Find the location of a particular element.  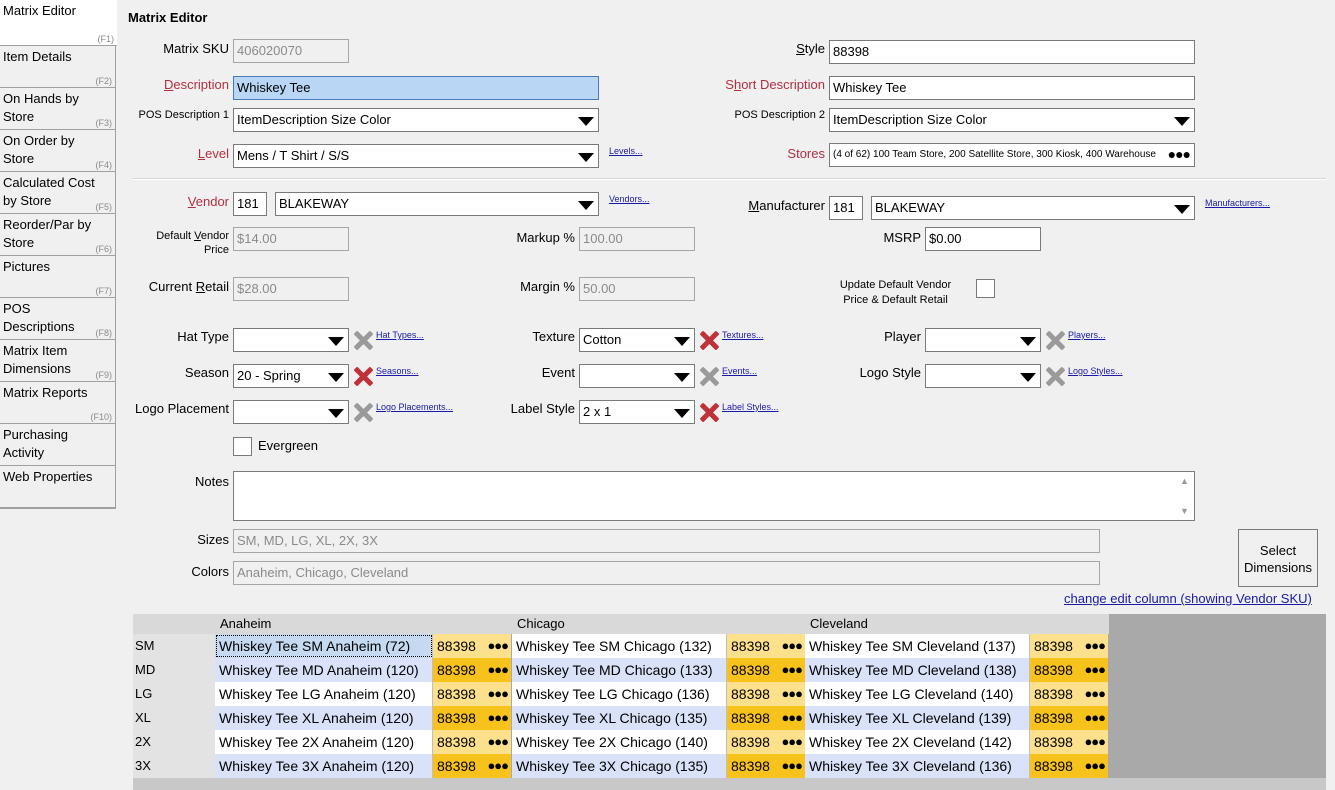

sidebar-tab: Matrix Item Dimensions (F9) is located at coordinates (58, 361).